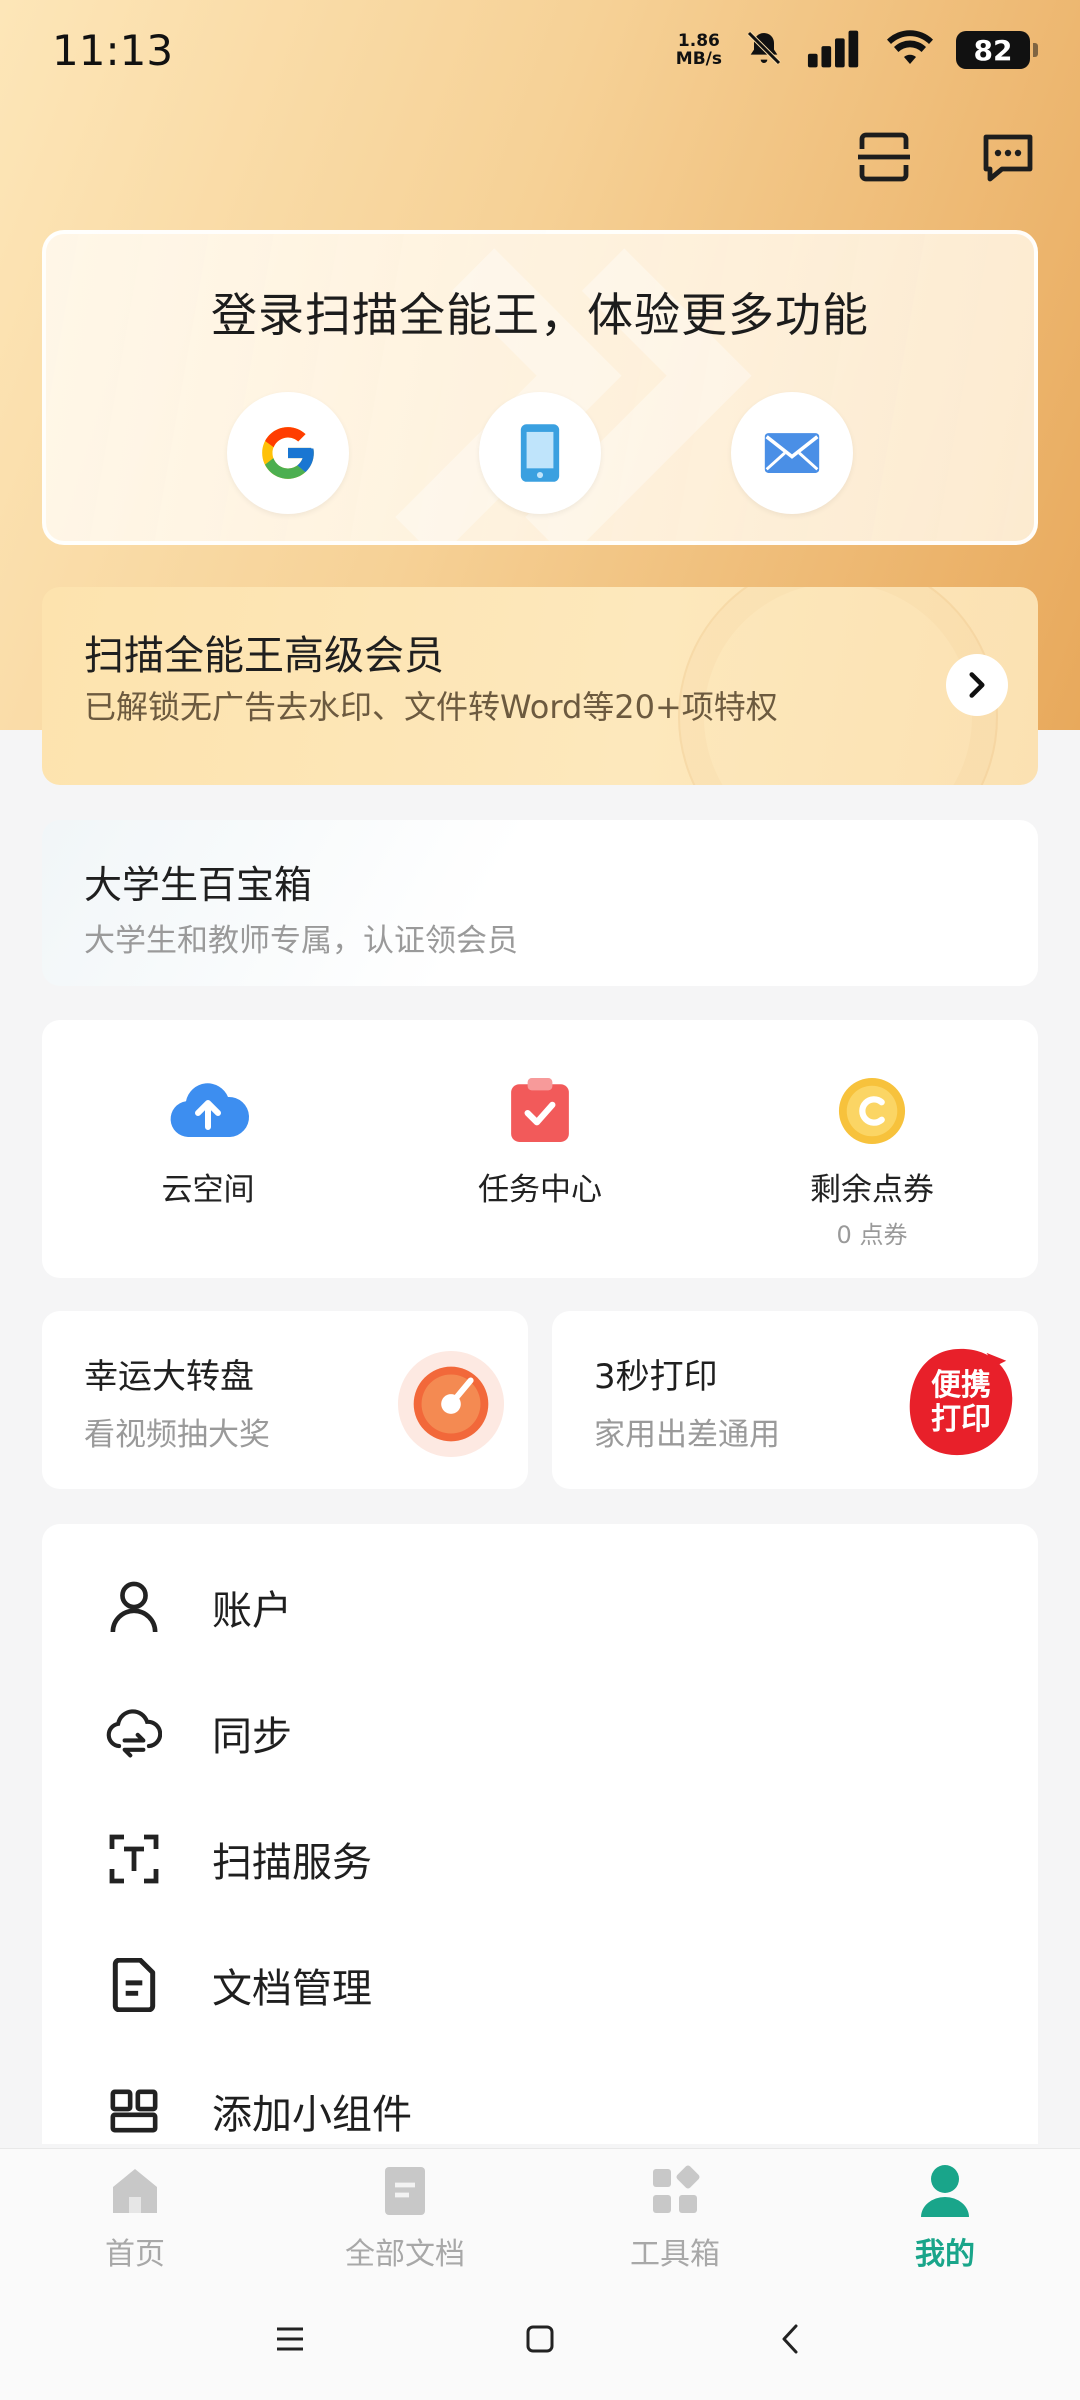 The width and height of the screenshot is (1080, 2400). I want to click on coupon-count: 0 点券, so click(872, 1235).